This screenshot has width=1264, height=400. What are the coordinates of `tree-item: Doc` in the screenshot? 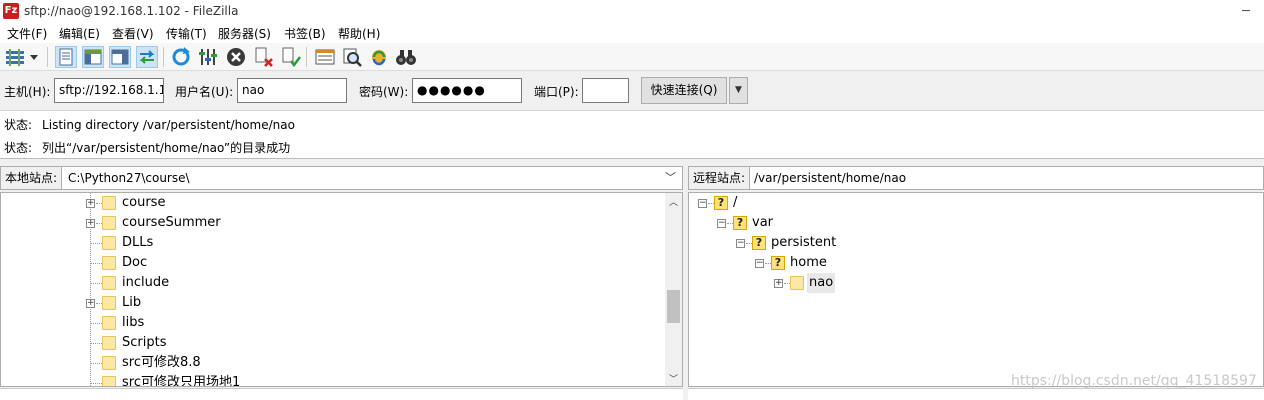 It's located at (365, 263).